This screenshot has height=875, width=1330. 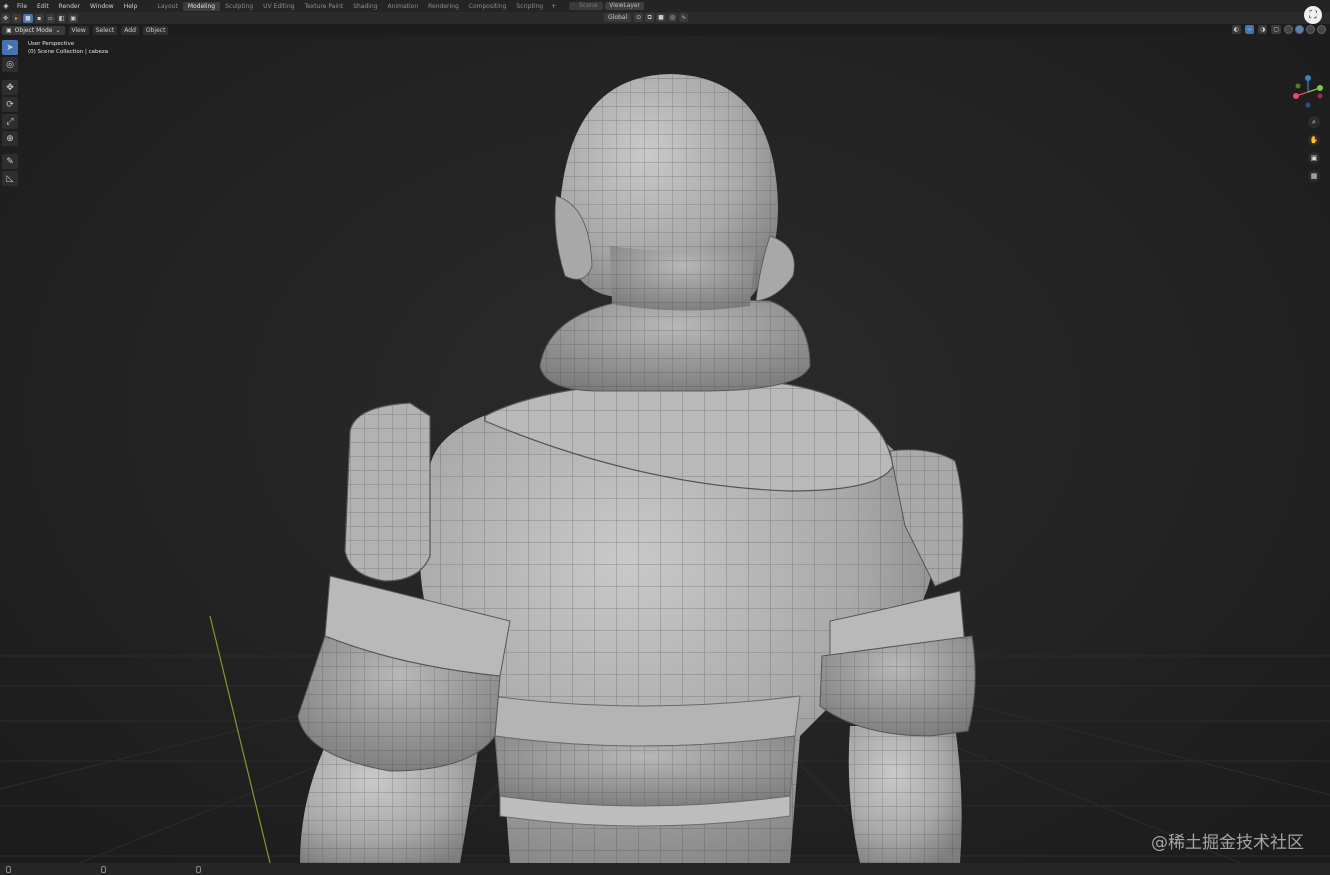 I want to click on add-workspace-button: +, so click(x=553, y=6).